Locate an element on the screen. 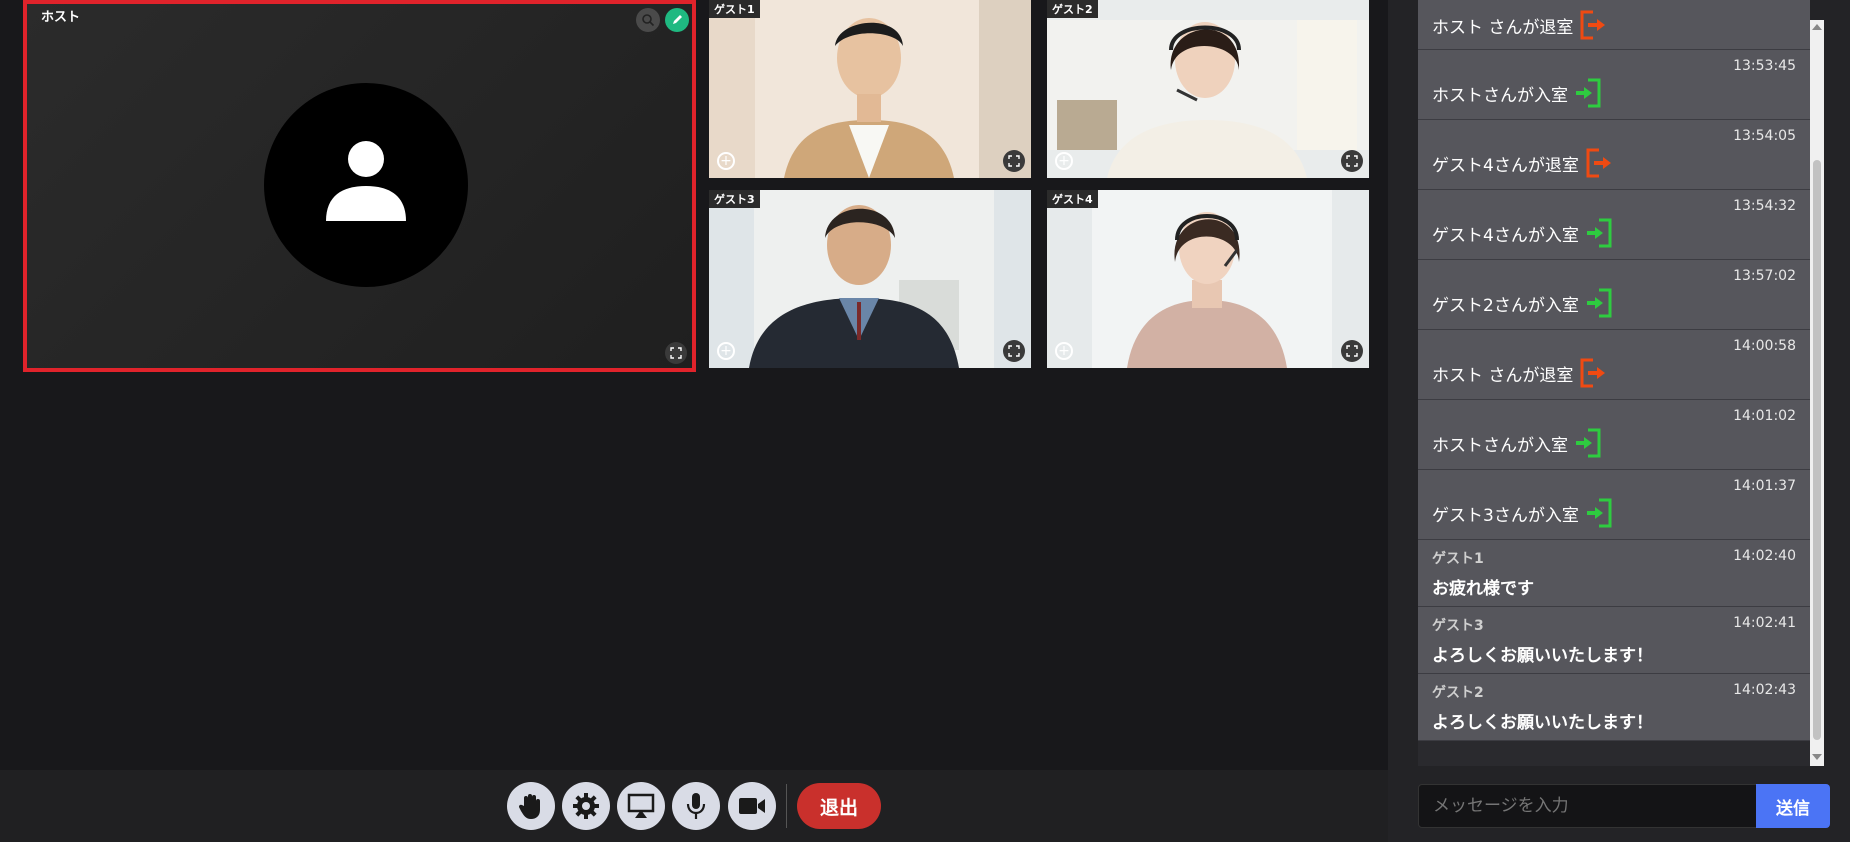  guest-tile-label: ゲスト1 is located at coordinates (734, 9).